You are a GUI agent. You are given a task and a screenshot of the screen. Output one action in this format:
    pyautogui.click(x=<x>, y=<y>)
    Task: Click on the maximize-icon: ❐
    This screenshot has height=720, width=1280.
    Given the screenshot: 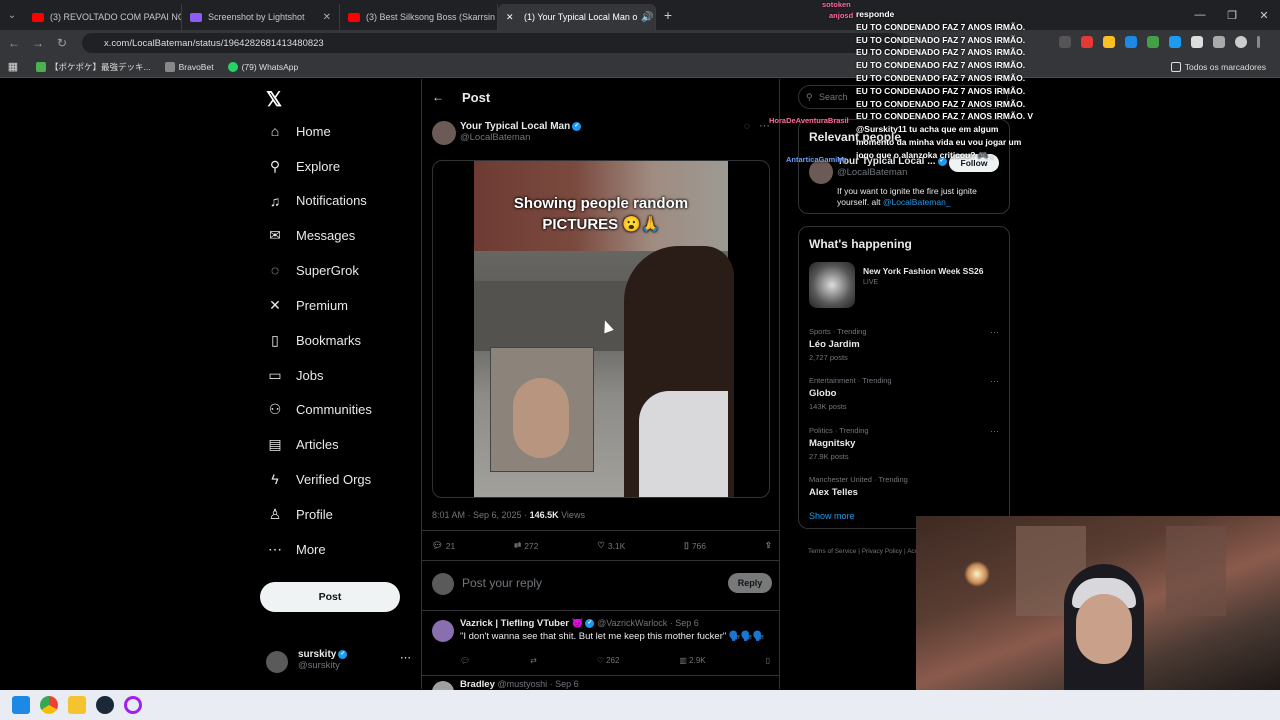 What is the action you would take?
    pyautogui.click(x=1232, y=15)
    